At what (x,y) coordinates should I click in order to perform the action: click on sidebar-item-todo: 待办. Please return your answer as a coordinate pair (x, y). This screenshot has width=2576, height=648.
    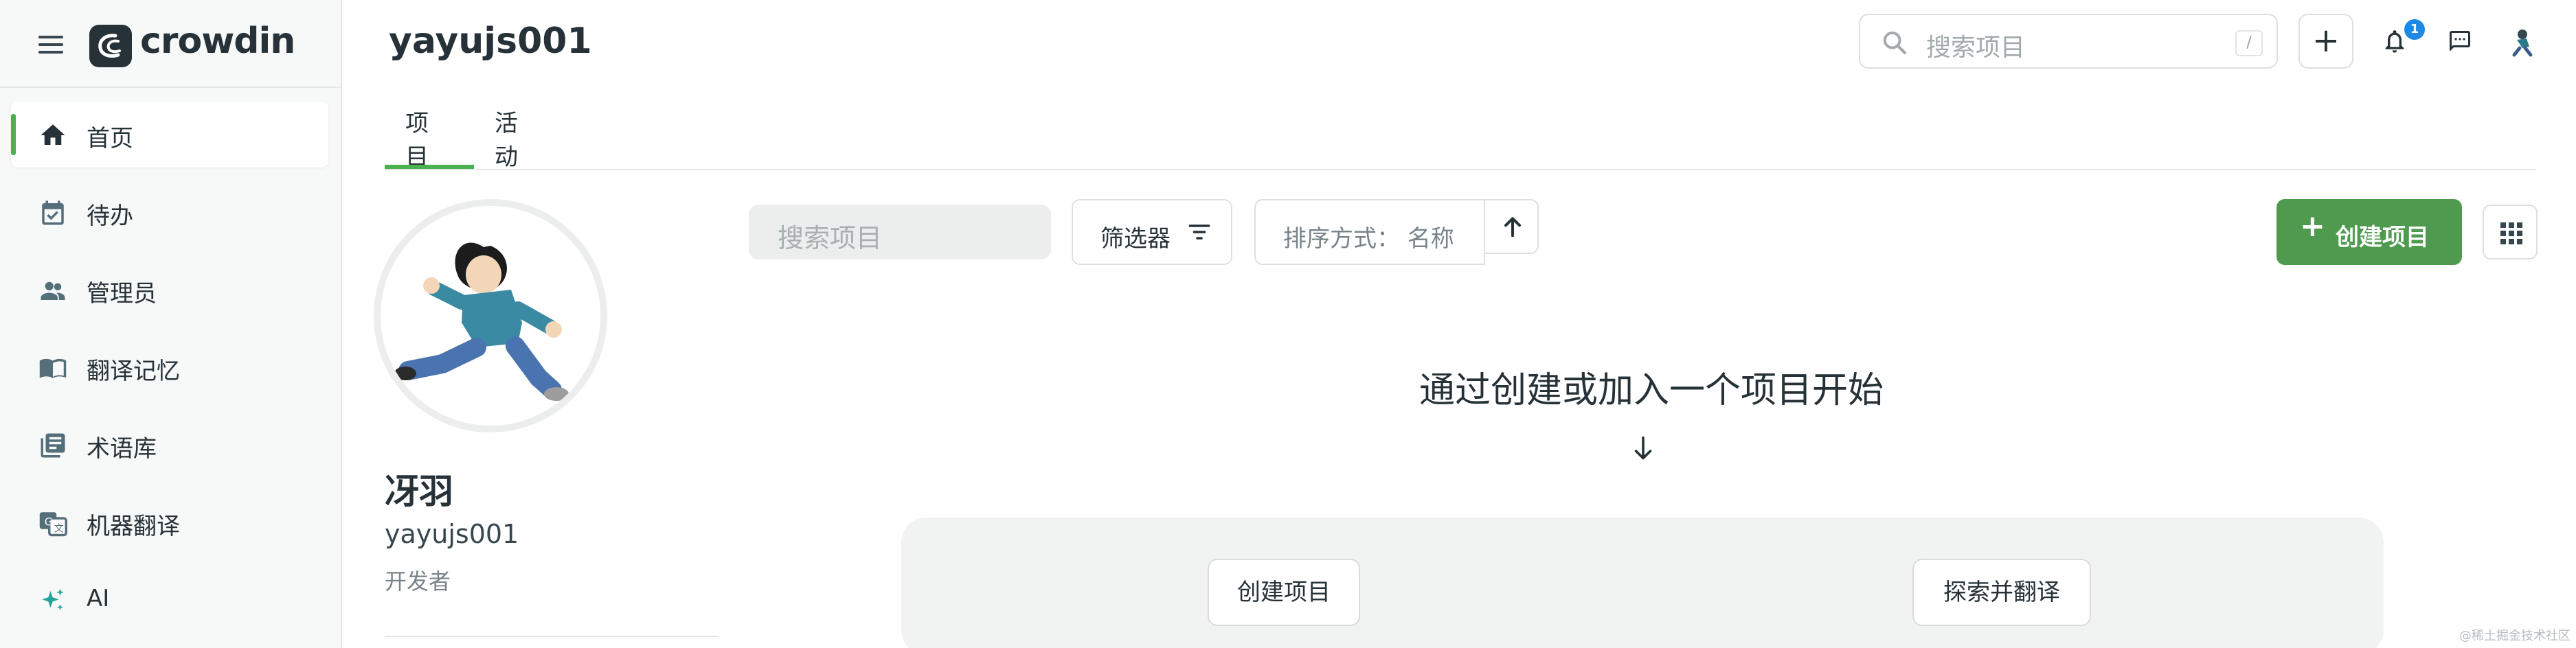
    Looking at the image, I should click on (169, 212).